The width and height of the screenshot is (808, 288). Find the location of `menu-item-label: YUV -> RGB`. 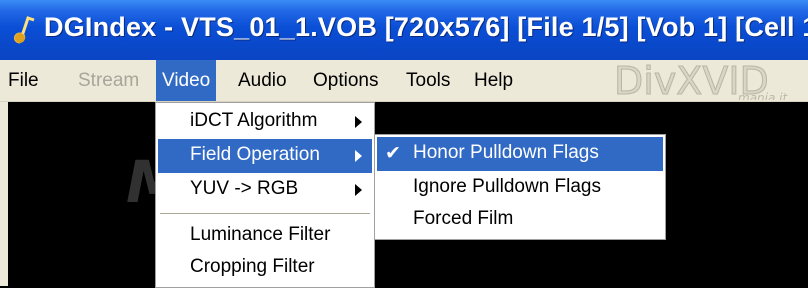

menu-item-label: YUV -> RGB is located at coordinates (244, 188).